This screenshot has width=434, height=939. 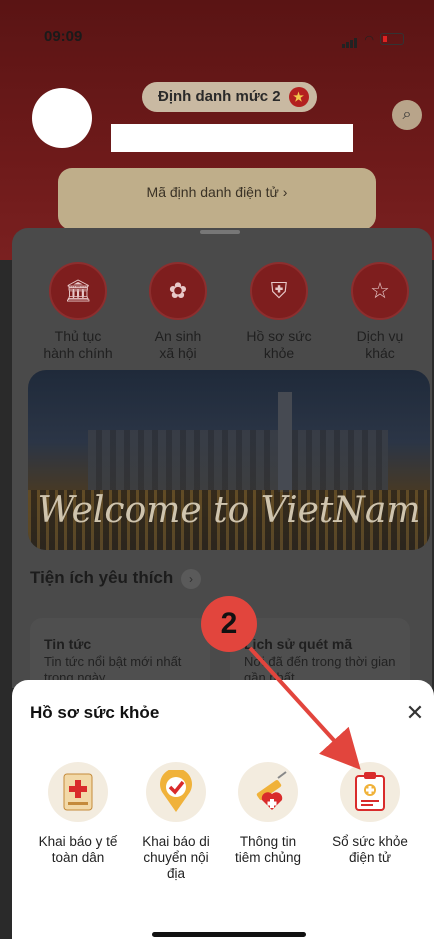 What do you see at coordinates (304, 708) in the screenshot?
I see `annotation-arrow` at bounding box center [304, 708].